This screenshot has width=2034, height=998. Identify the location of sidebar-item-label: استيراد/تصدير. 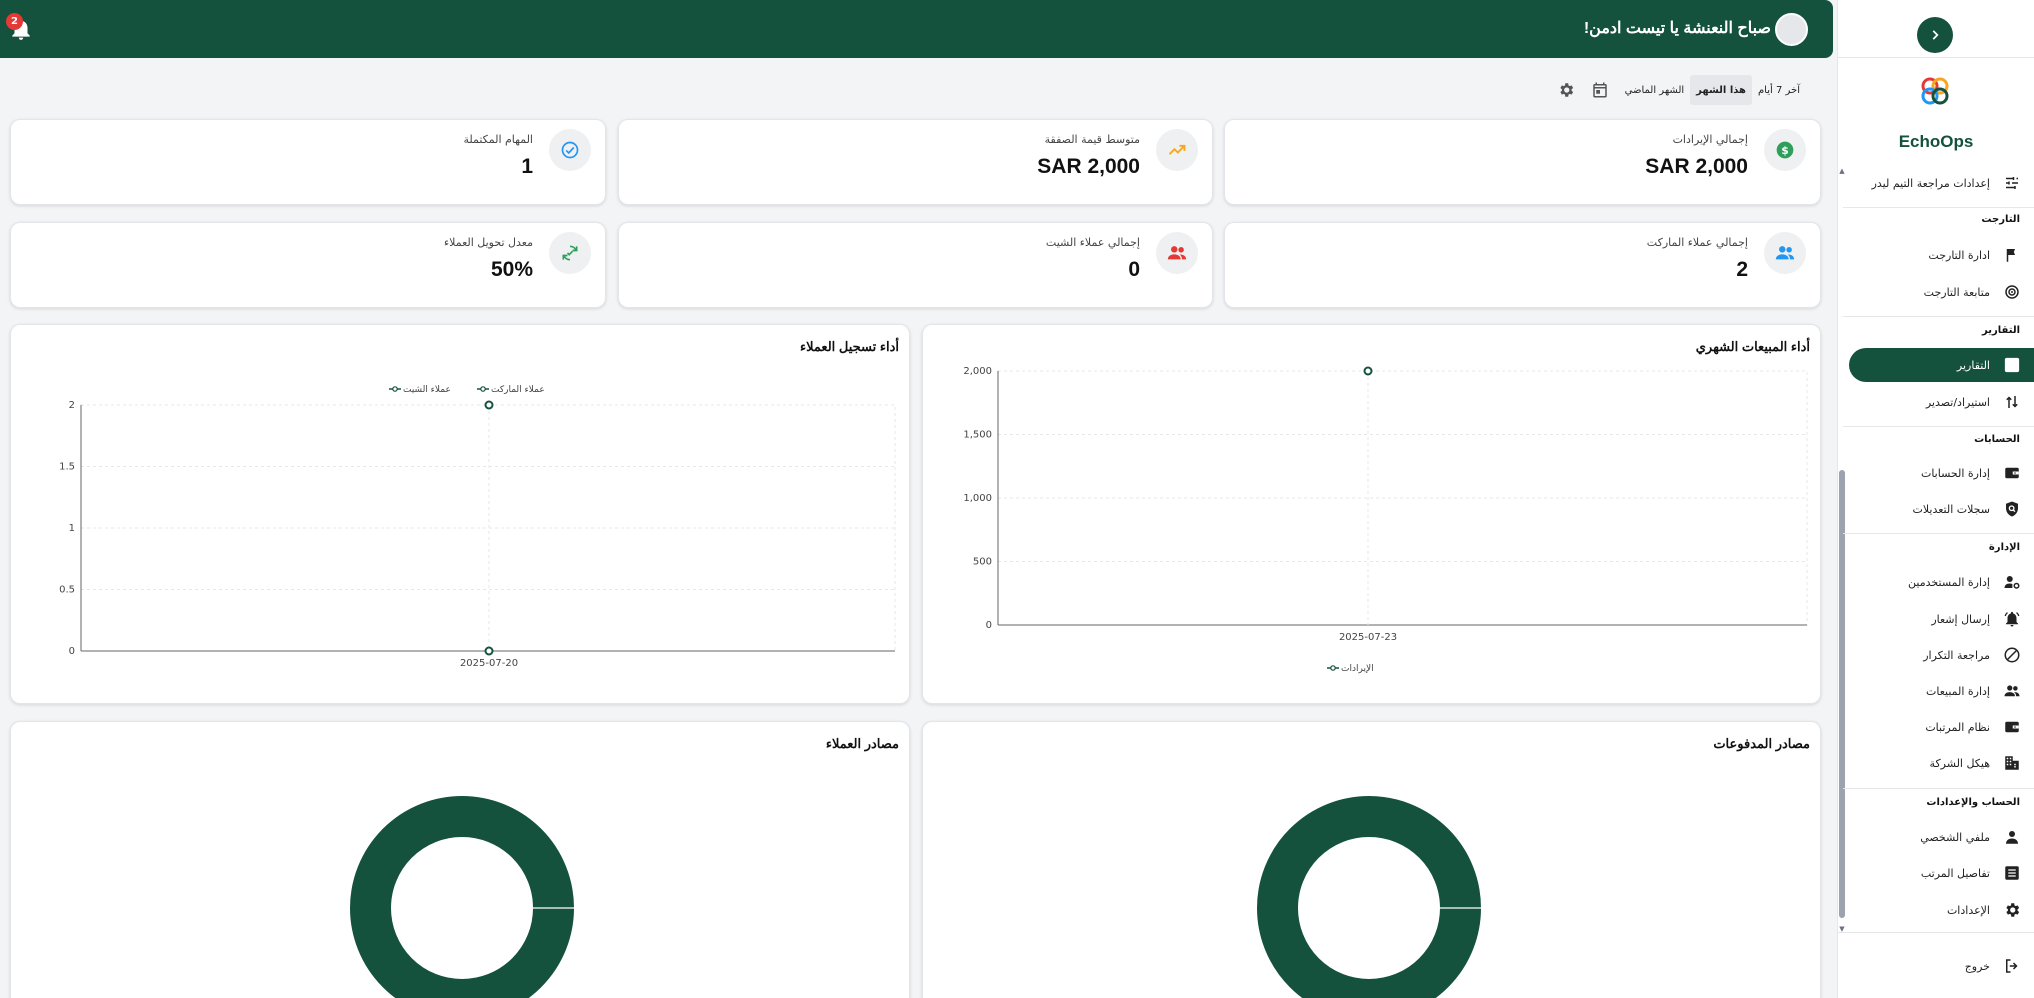
(1957, 402).